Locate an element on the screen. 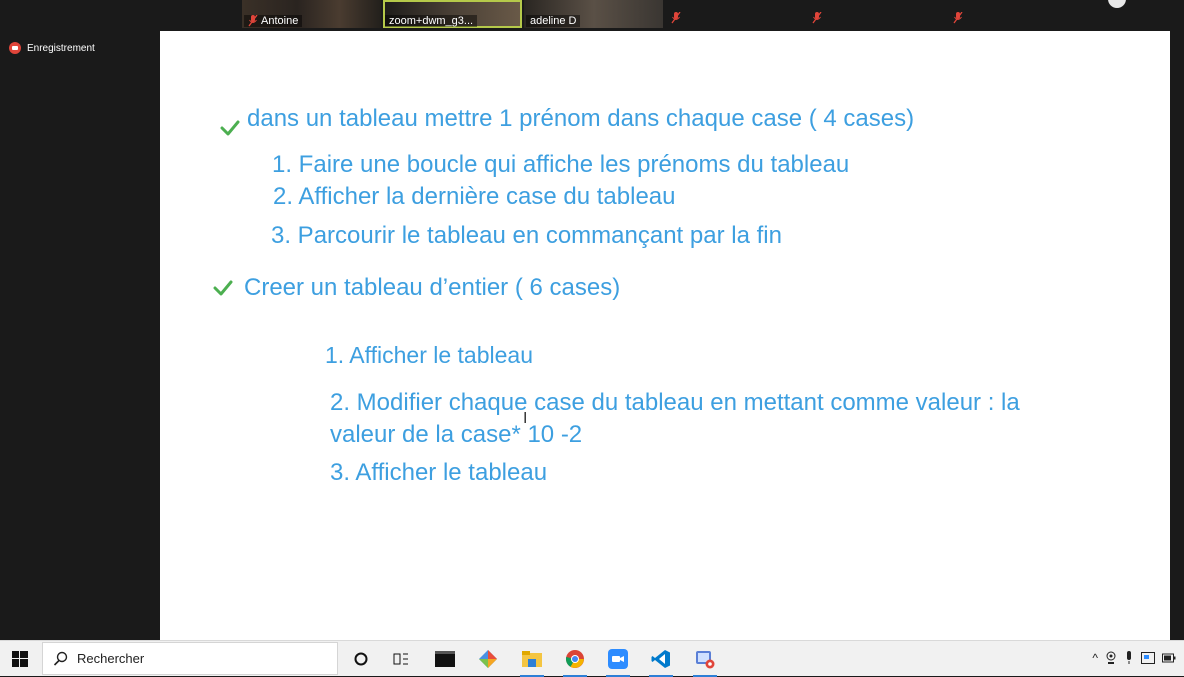 Image resolution: width=1184 pixels, height=677 pixels. git-app-button is located at coordinates (488, 659).